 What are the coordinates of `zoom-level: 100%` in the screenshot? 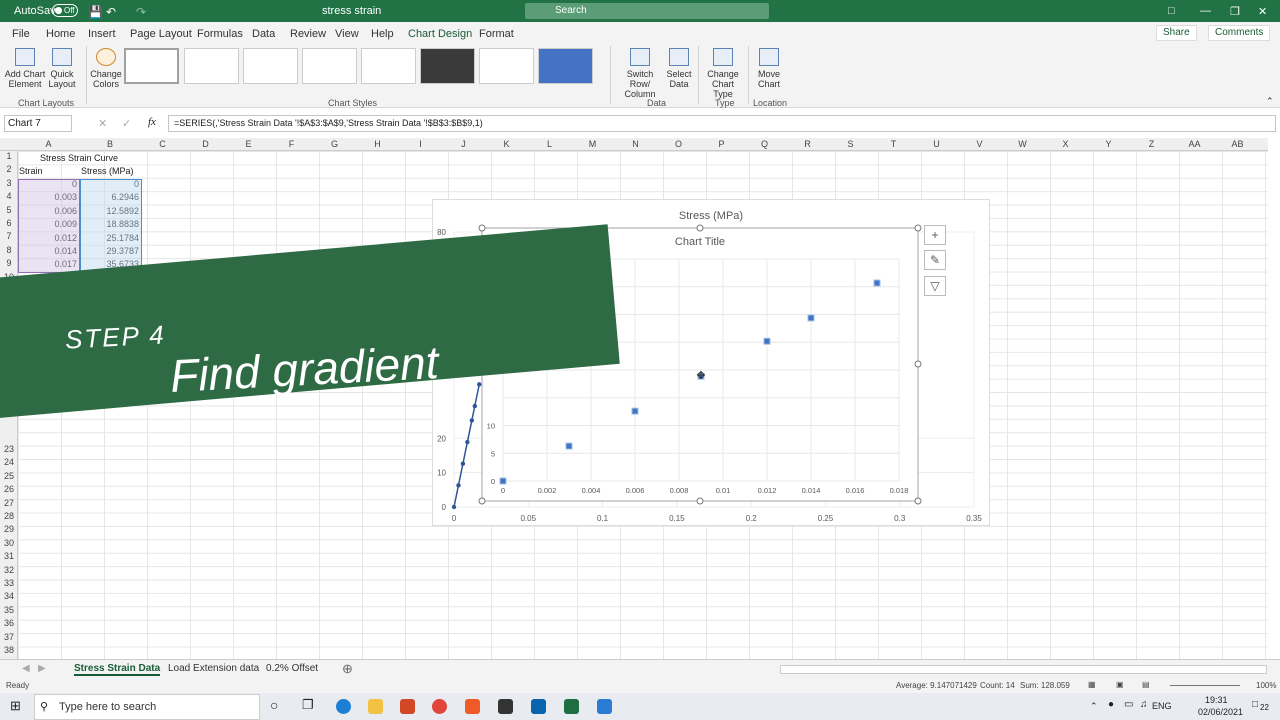 It's located at (1266, 685).